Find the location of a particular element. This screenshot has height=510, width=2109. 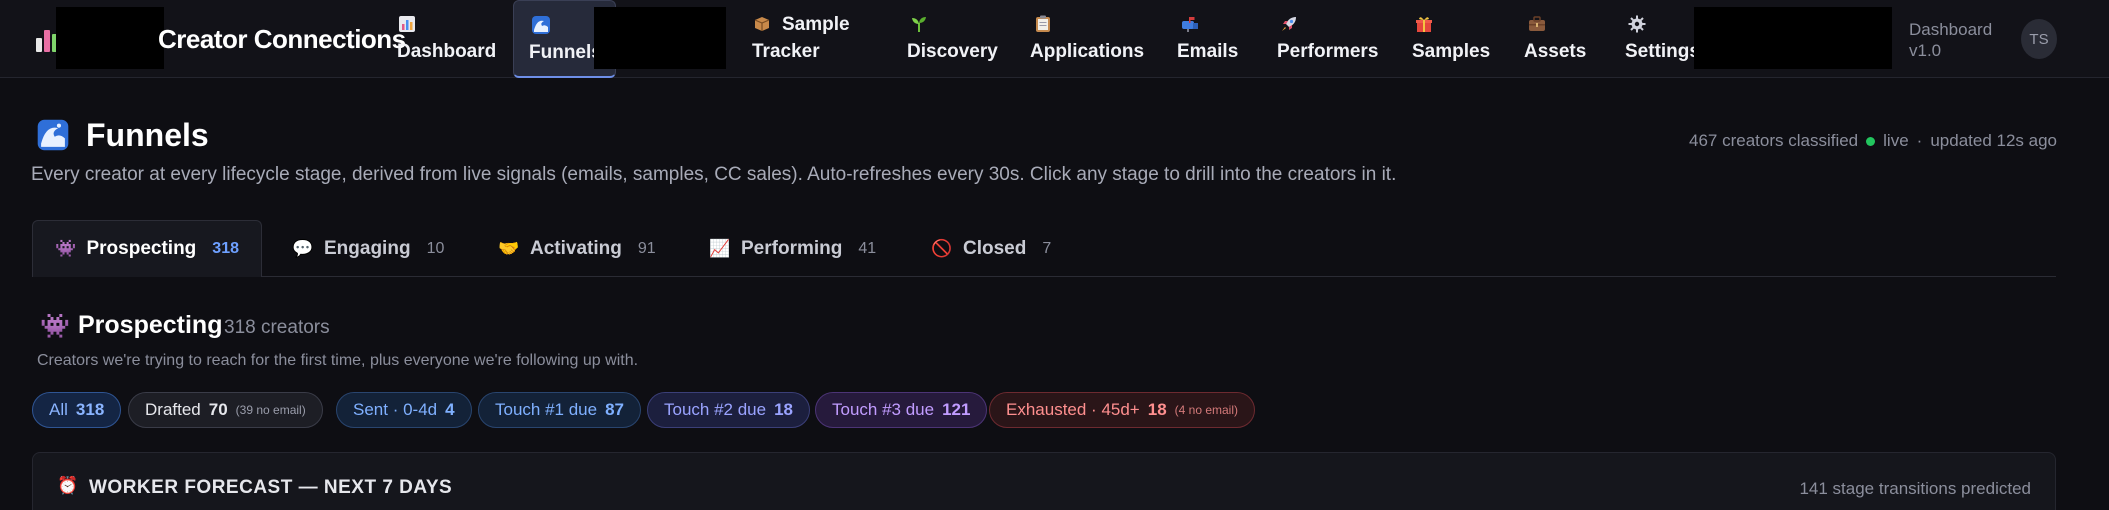

nav-label: Discovery is located at coordinates (952, 51).